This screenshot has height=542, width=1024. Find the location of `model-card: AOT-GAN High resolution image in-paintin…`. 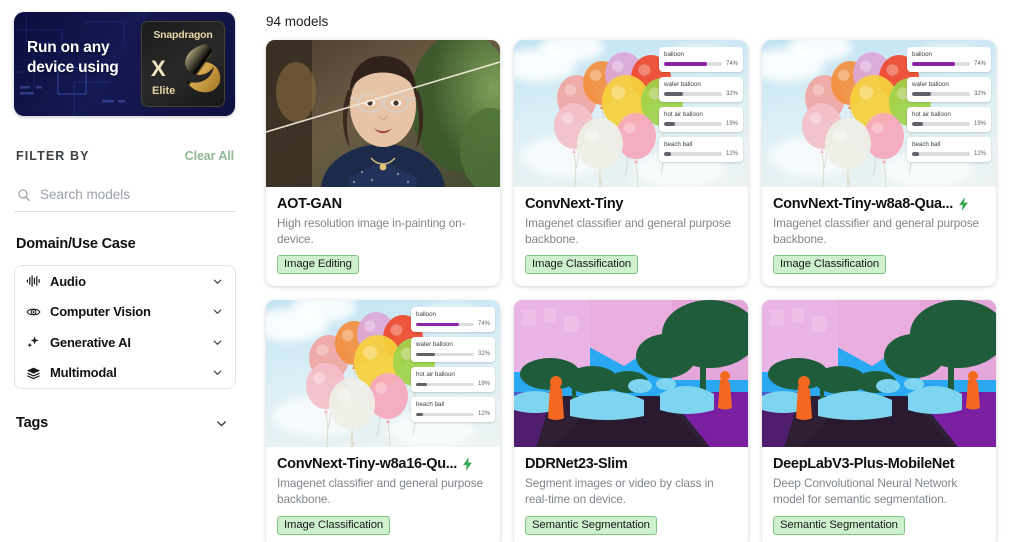

model-card: AOT-GAN High resolution image in-paintin… is located at coordinates (383, 163).